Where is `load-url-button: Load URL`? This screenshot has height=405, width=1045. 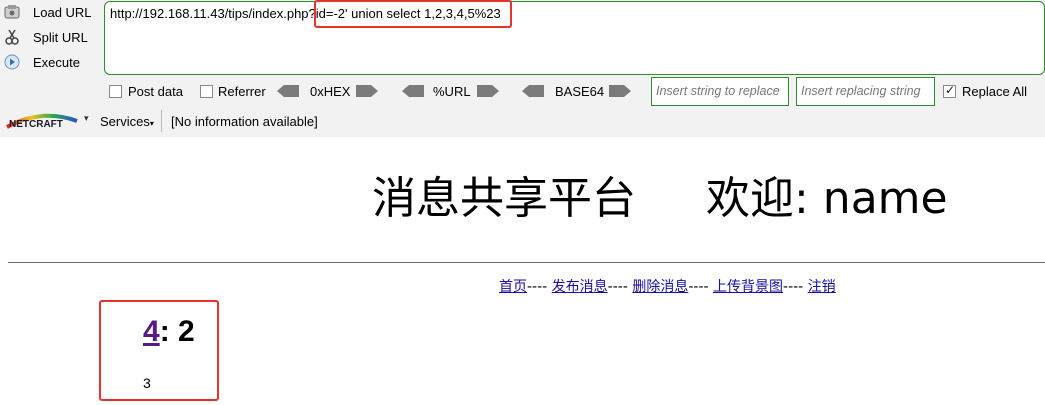 load-url-button: Load URL is located at coordinates (50, 12).